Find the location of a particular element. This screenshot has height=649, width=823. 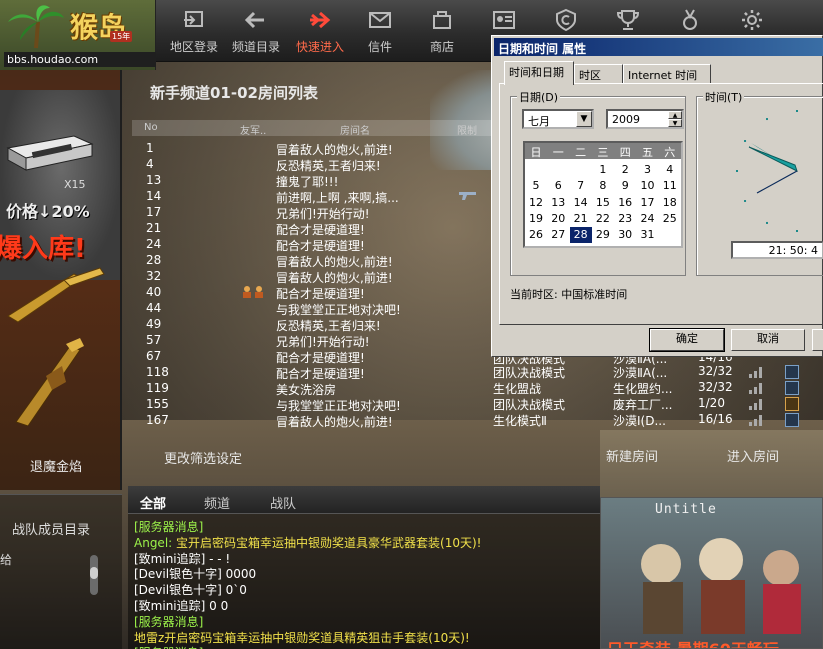

dialog-tab: Internet 时间 is located at coordinates (667, 74).